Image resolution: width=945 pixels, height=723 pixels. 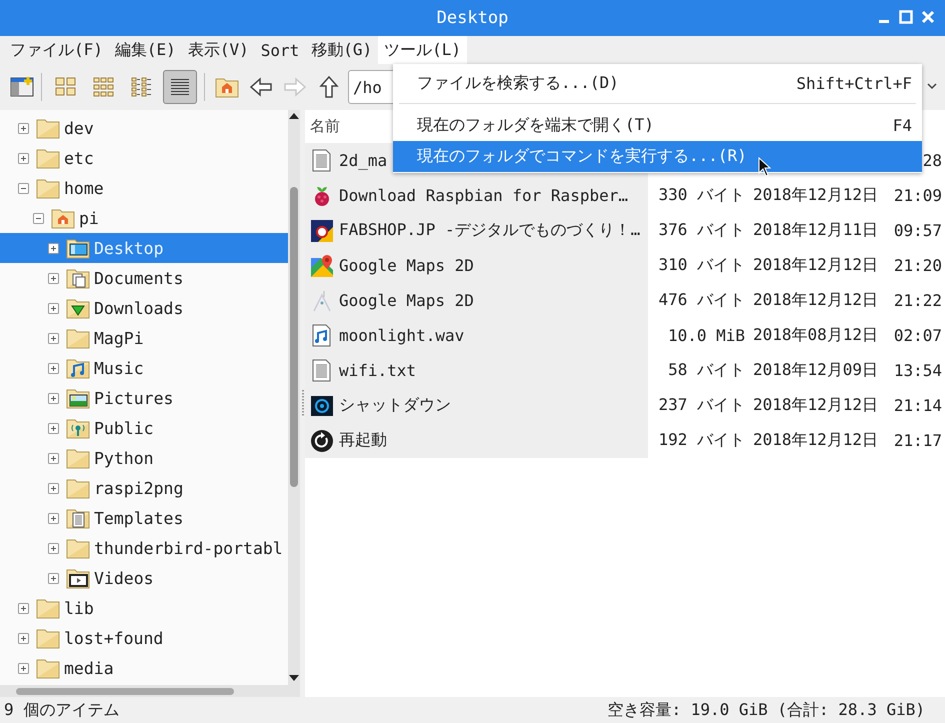 I want to click on tree-item: Documents, so click(x=144, y=278).